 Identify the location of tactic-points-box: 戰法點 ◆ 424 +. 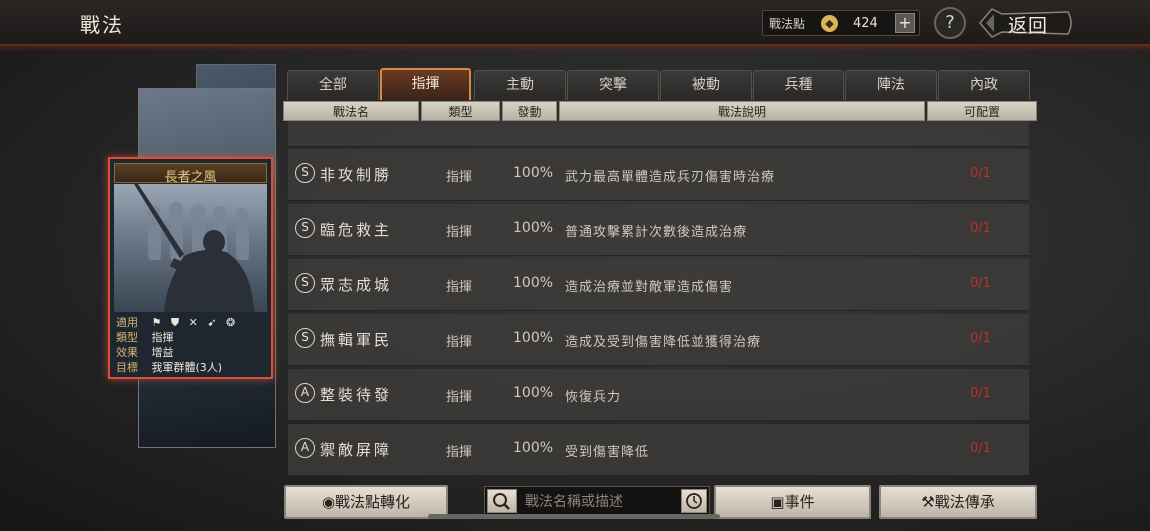
(841, 23).